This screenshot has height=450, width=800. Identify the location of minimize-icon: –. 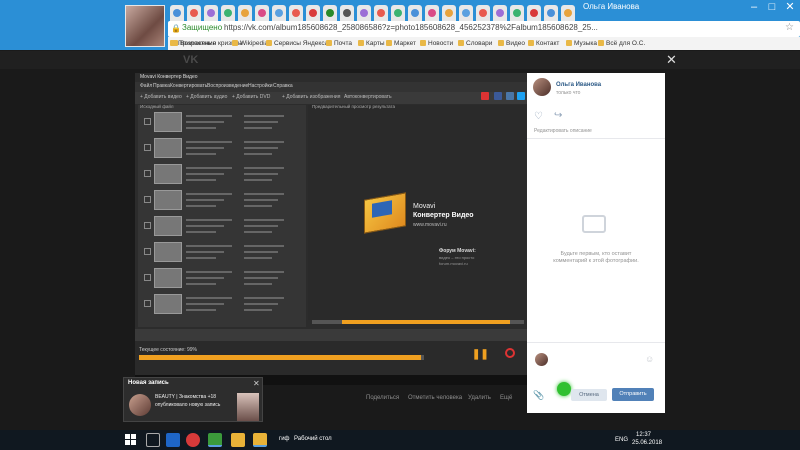
(754, 7).